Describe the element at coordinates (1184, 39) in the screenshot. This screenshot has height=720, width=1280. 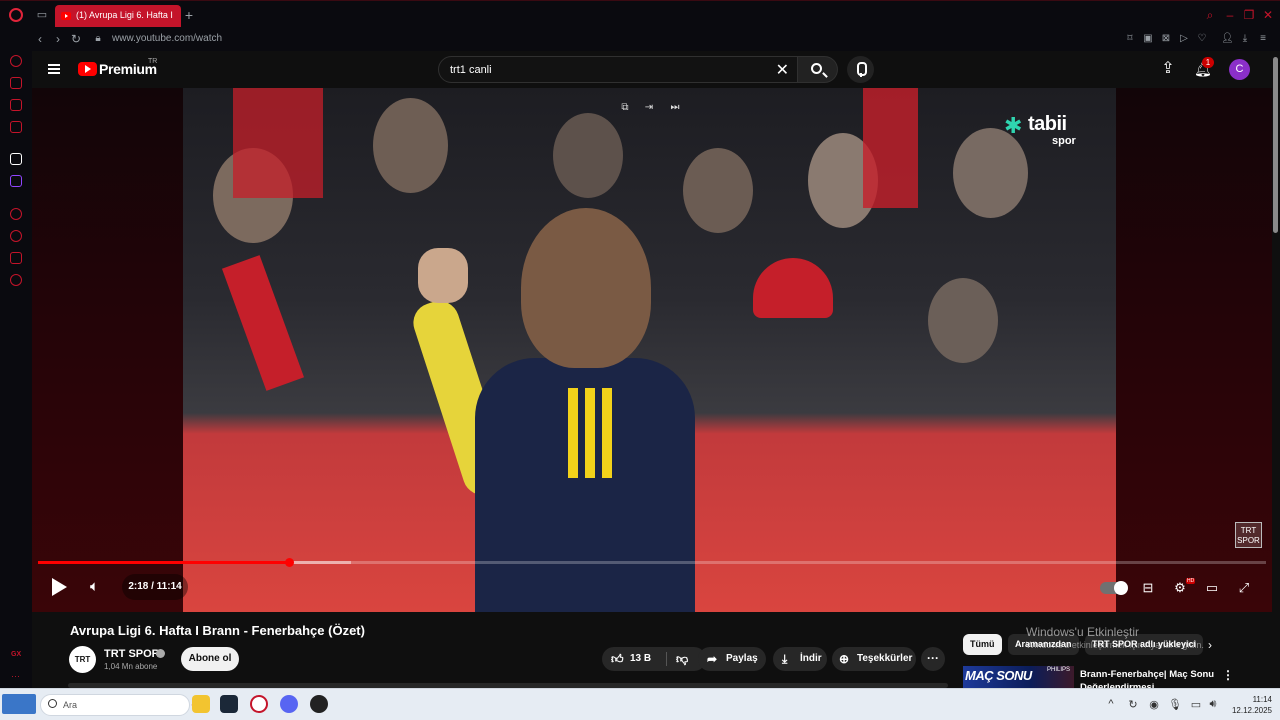
I see `player-icon: ▷` at that location.